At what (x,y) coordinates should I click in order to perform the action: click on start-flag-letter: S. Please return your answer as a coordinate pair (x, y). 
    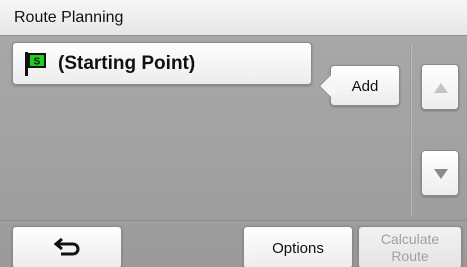
    Looking at the image, I should click on (37, 62).